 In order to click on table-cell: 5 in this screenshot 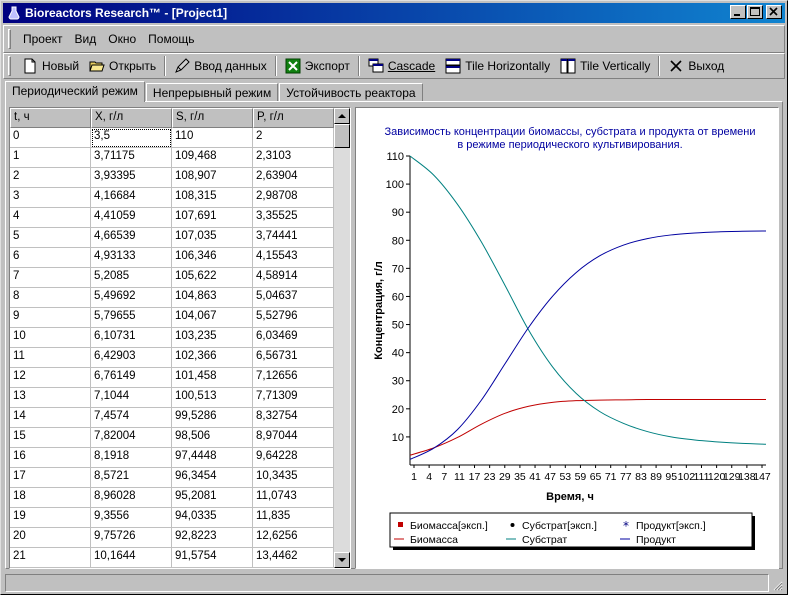, I will do `click(50, 238)`.